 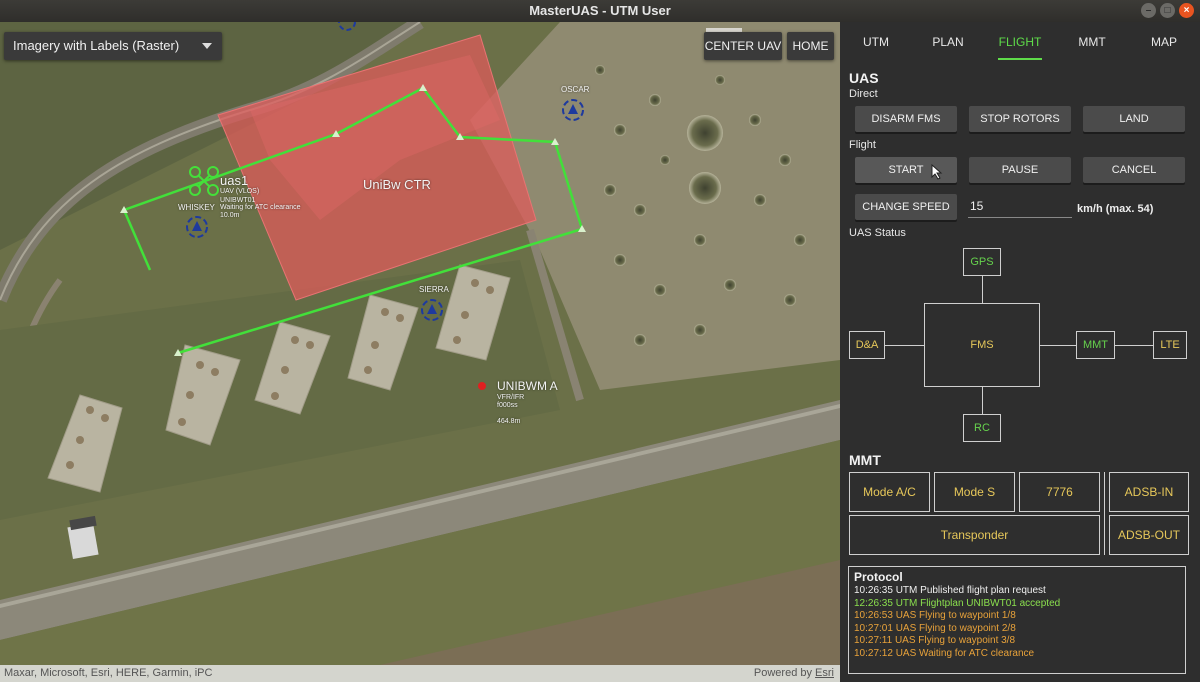 I want to click on direct-label: Direct, so click(x=863, y=94).